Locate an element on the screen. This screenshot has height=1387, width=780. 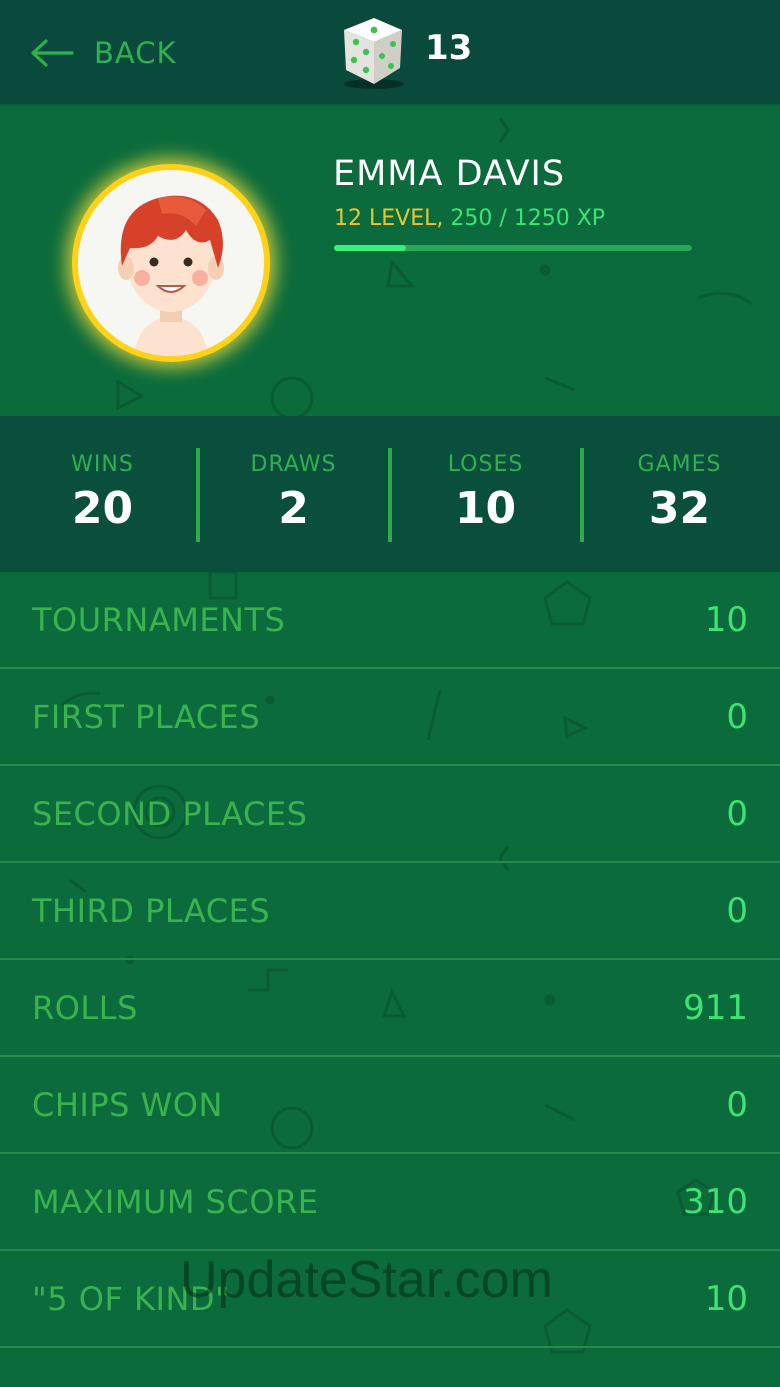
avatar-icon is located at coordinates (171, 263).